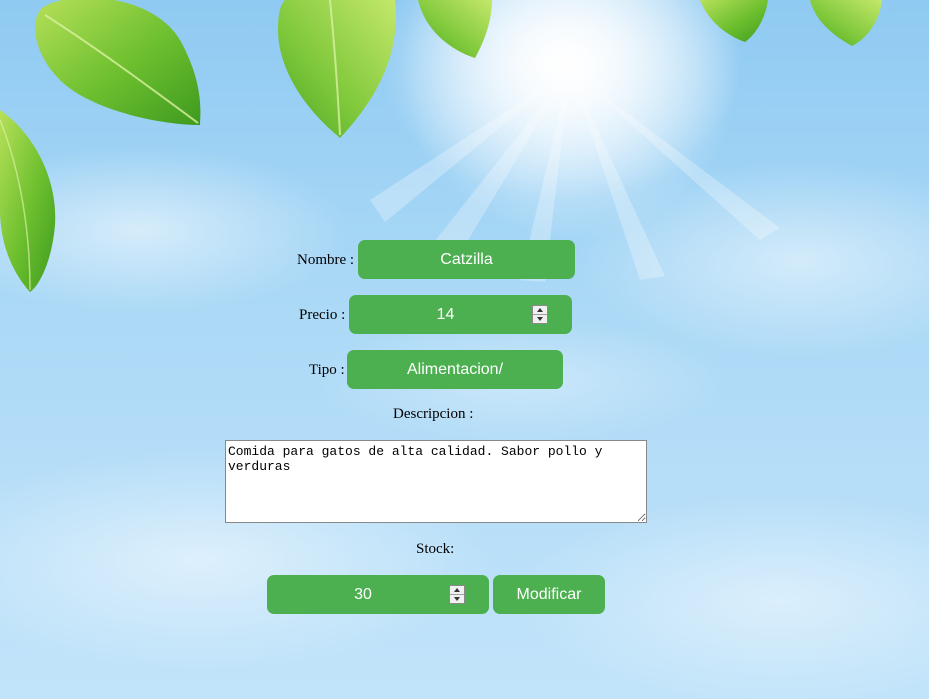  I want to click on sun-glow, so click(570, 120).